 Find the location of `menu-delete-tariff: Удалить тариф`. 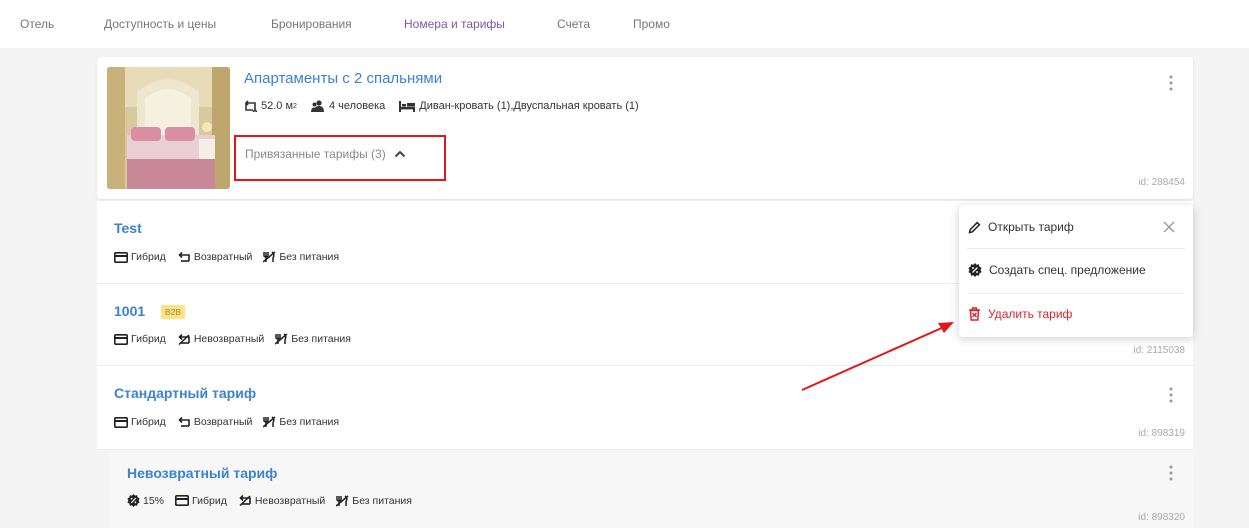

menu-delete-tariff: Удалить тариф is located at coordinates (1020, 314).